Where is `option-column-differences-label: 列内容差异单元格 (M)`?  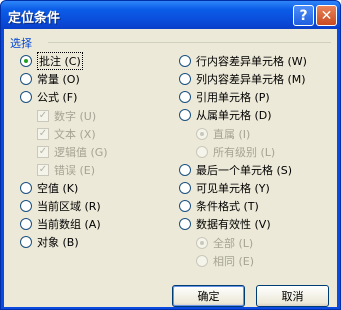 option-column-differences-label: 列内容差异单元格 (M) is located at coordinates (251, 79).